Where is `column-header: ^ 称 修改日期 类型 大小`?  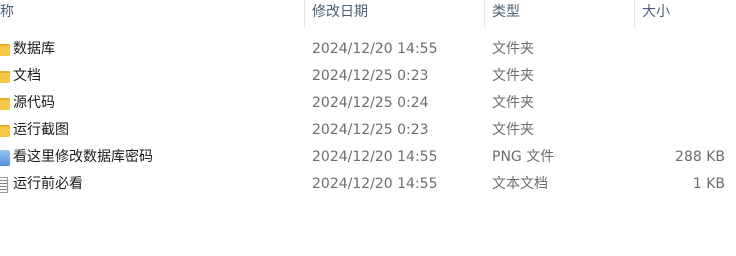
column-header: ^ 称 修改日期 类型 大小 is located at coordinates (368, 14).